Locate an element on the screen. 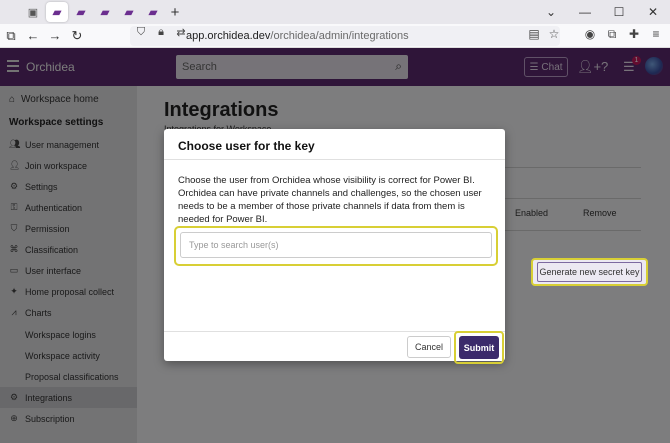 Image resolution: width=670 pixels, height=443 pixels. tab-overview-icon: ▣ is located at coordinates (33, 12).